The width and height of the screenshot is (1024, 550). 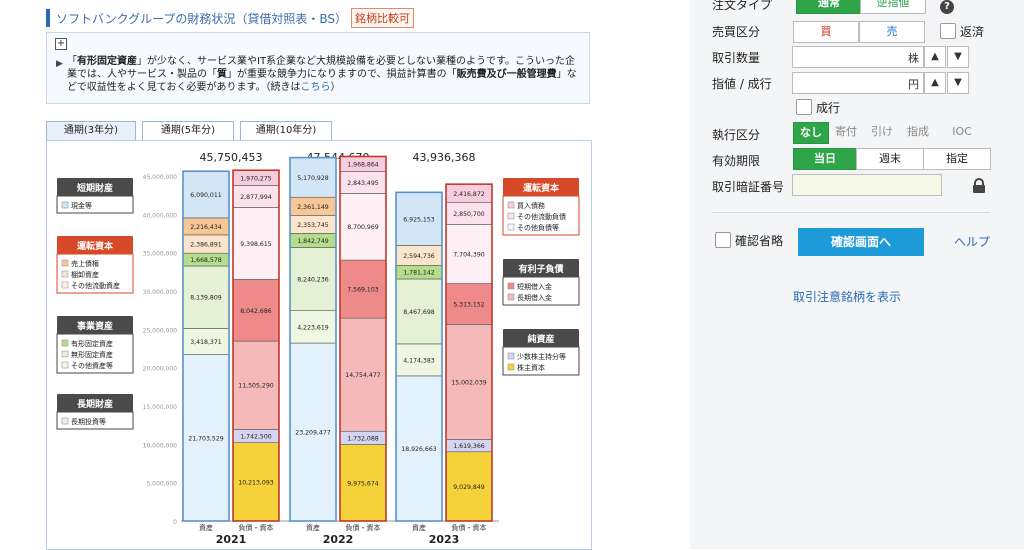 What do you see at coordinates (383, 18) in the screenshot?
I see `compare-stocks-link: 銘柄比較可` at bounding box center [383, 18].